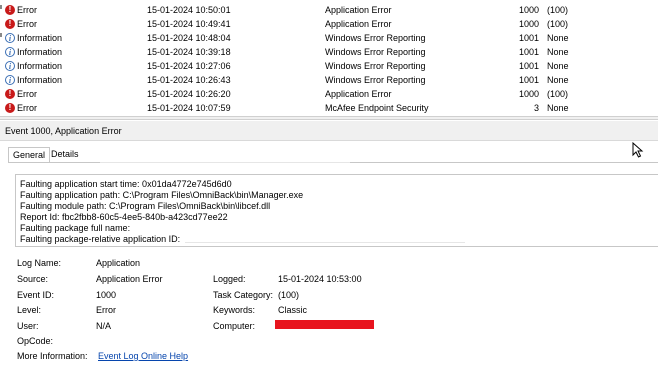 The height and width of the screenshot is (365, 658). What do you see at coordinates (638, 150) in the screenshot?
I see `mouse-cursor-icon` at bounding box center [638, 150].